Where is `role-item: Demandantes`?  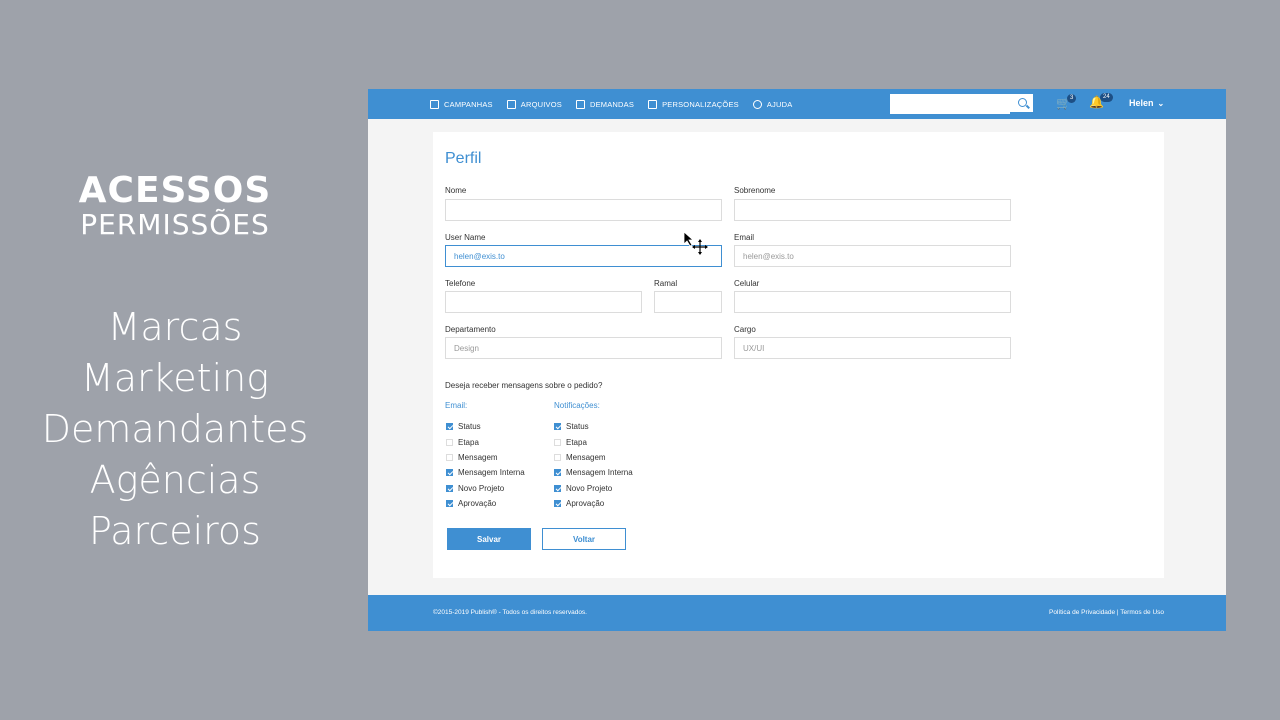
role-item: Demandantes is located at coordinates (175, 429).